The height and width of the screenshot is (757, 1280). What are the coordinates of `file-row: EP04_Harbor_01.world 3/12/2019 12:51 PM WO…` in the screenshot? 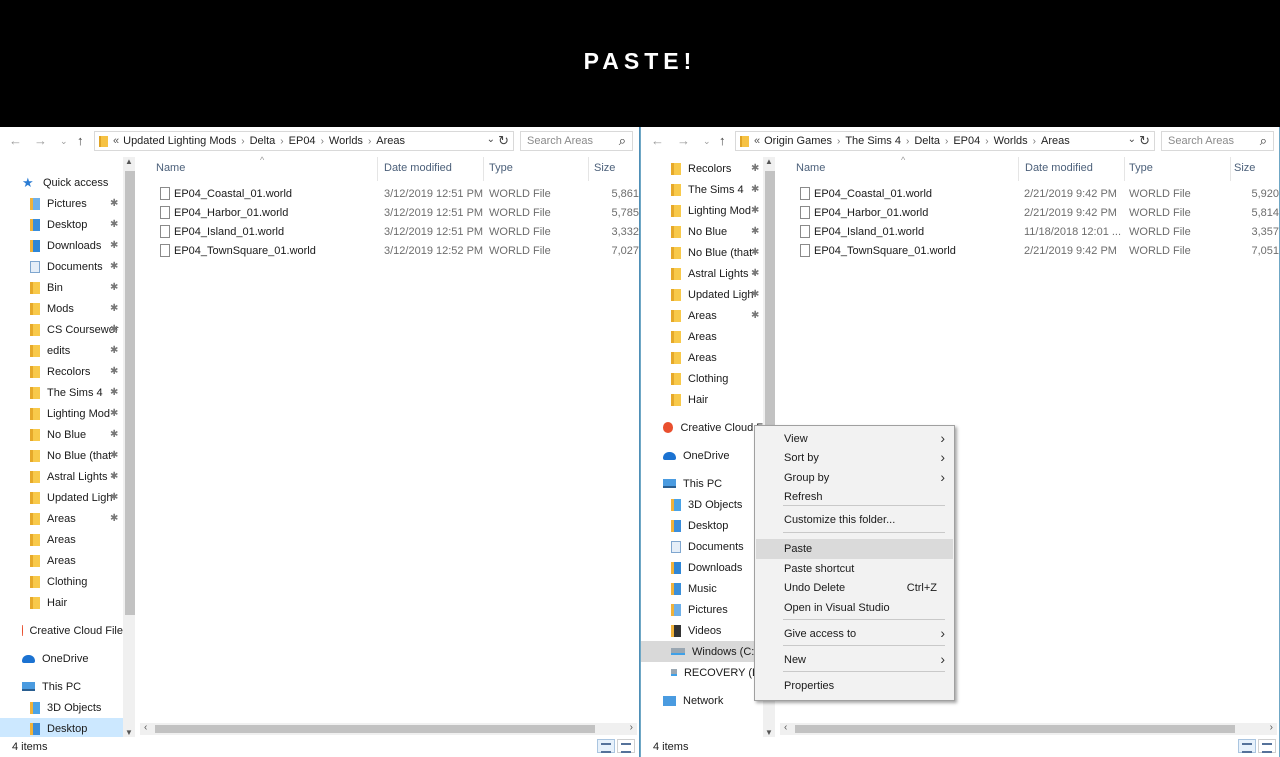 It's located at (397, 213).